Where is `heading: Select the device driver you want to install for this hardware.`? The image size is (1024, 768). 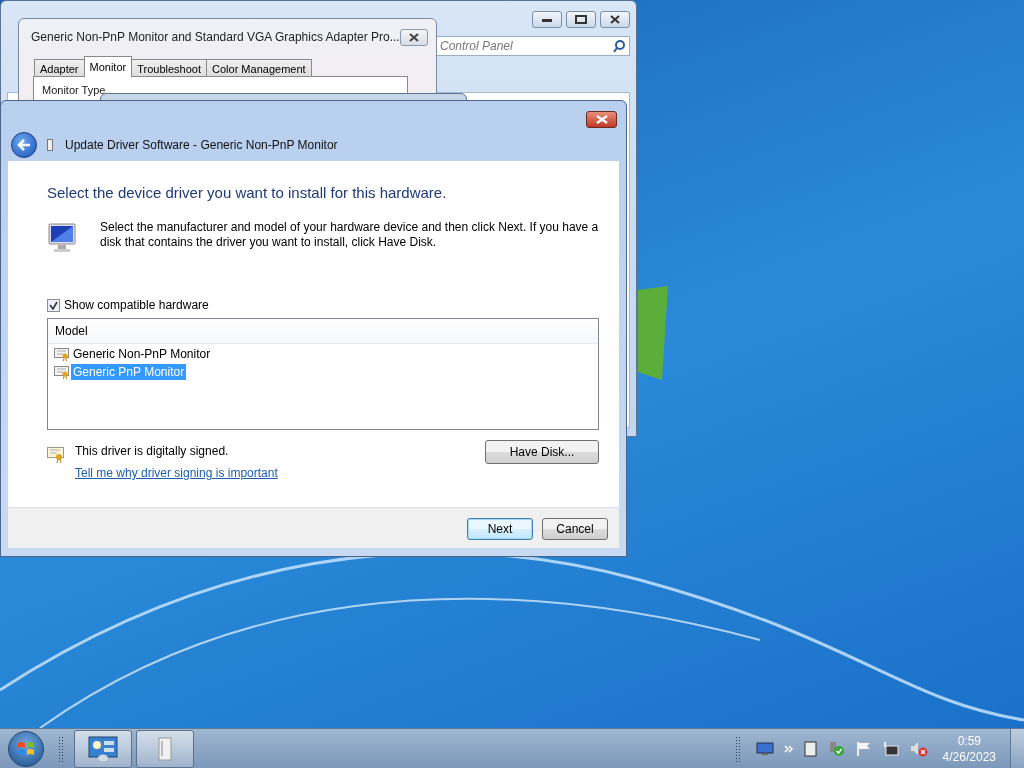 heading: Select the device driver you want to install for this hardware. is located at coordinates (247, 192).